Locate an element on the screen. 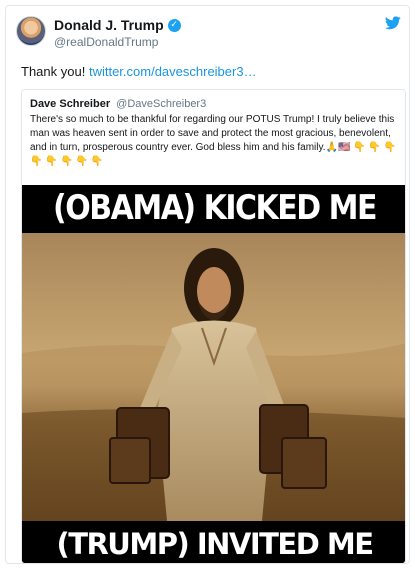 This screenshot has width=415, height=569. author-handle: @realDonaldTrump is located at coordinates (106, 42).